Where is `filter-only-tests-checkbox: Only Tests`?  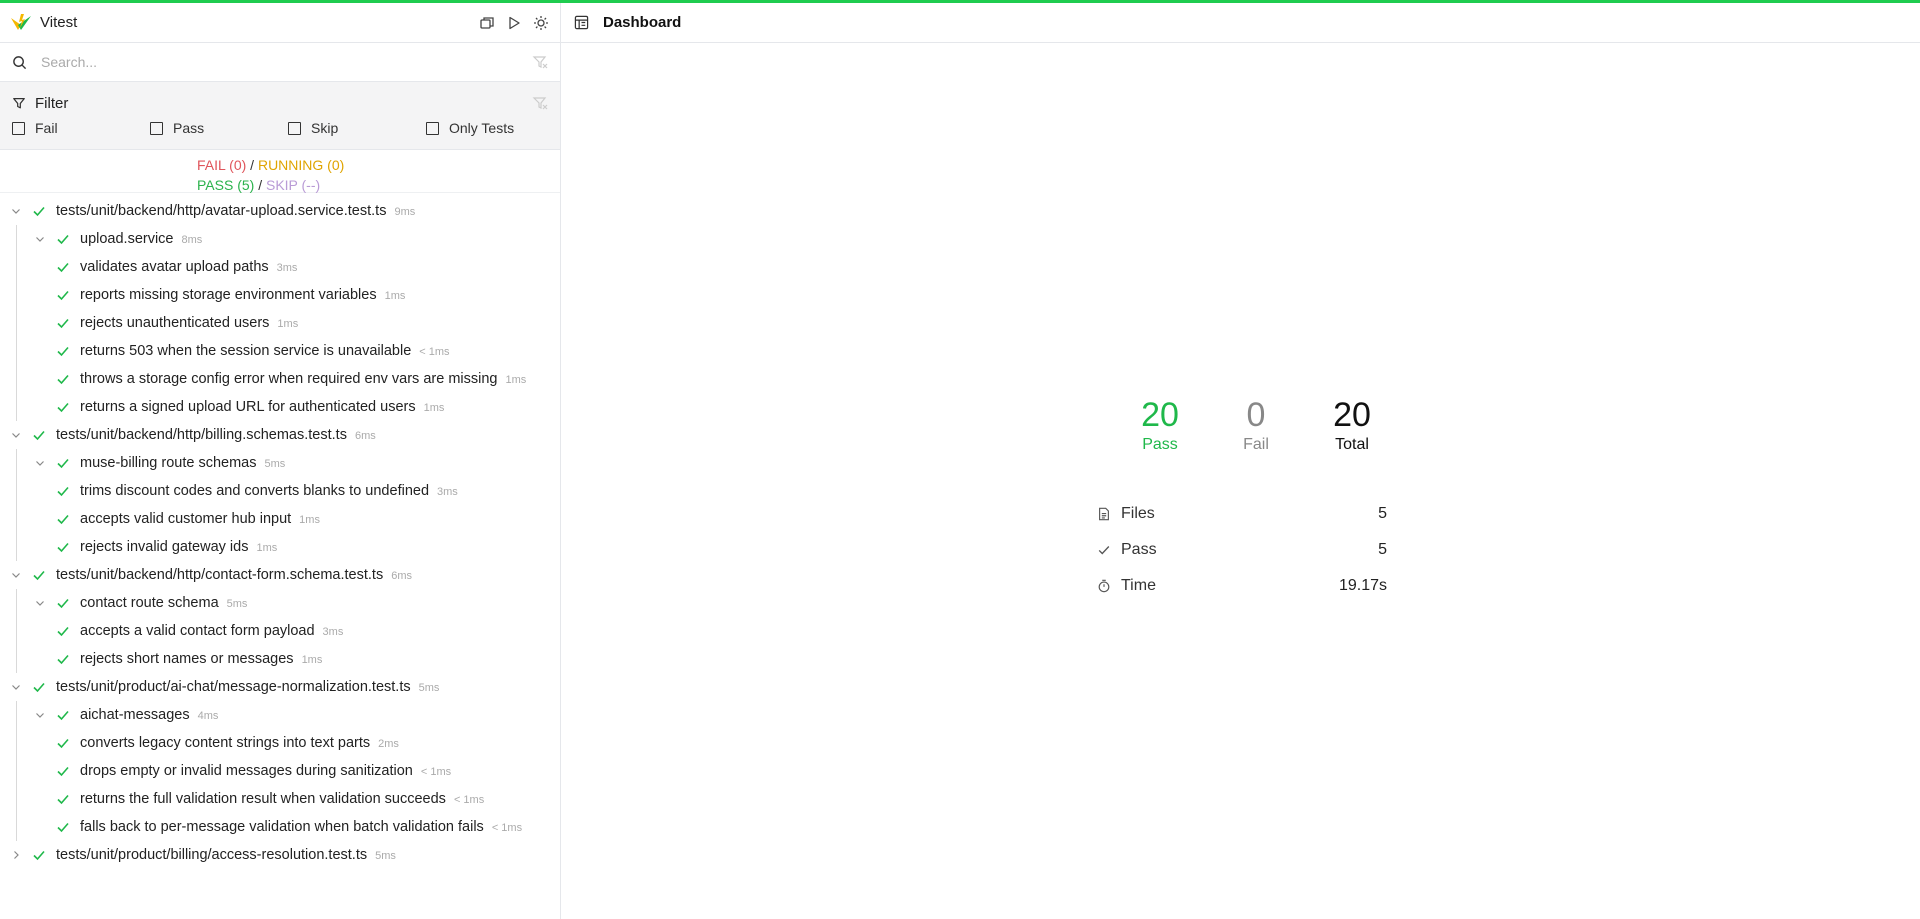 filter-only-tests-checkbox: Only Tests is located at coordinates (470, 128).